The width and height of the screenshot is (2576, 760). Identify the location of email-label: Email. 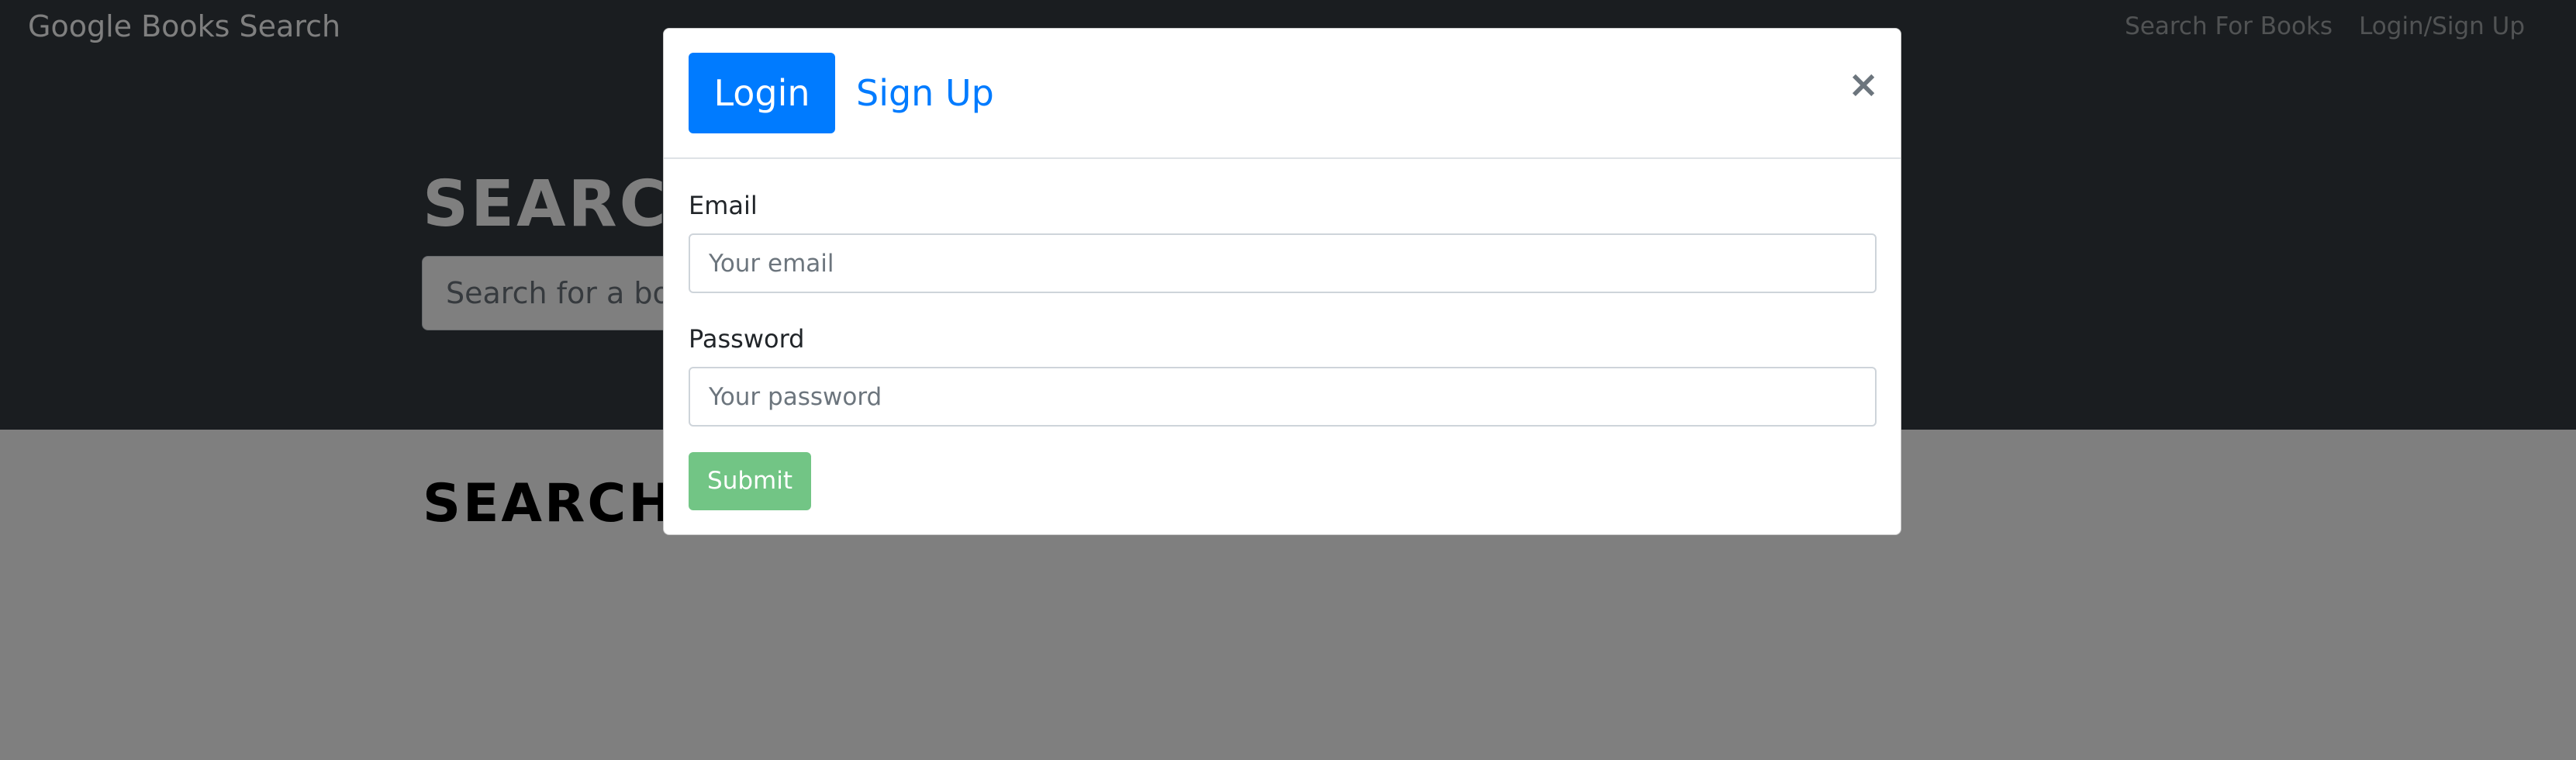
(724, 205).